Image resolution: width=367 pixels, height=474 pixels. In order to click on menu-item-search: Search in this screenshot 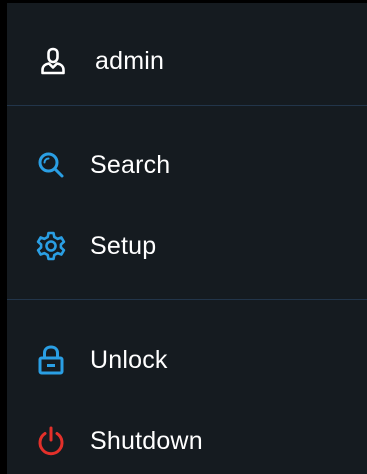, I will do `click(187, 165)`.